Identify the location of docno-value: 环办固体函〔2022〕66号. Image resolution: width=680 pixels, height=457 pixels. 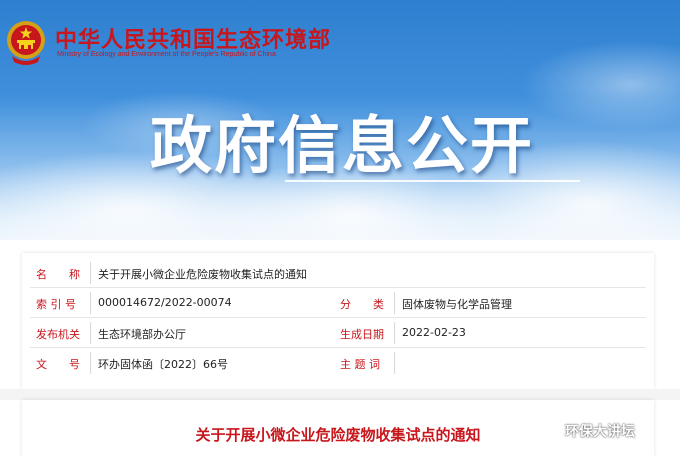
(163, 364).